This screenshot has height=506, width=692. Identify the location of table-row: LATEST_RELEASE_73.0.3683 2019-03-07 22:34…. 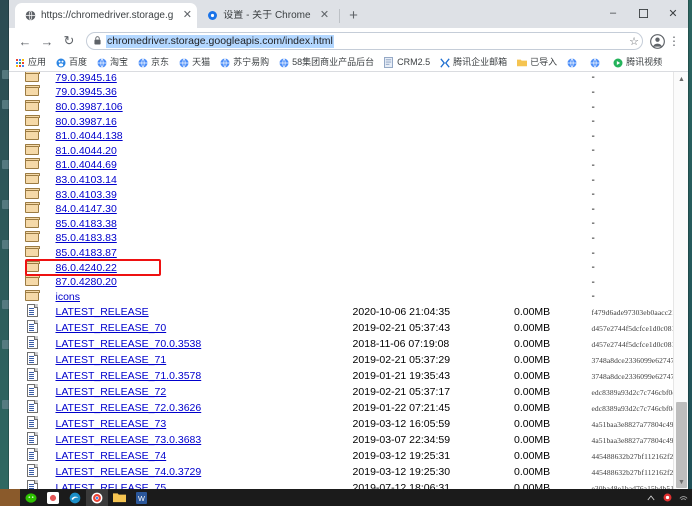
(348, 440).